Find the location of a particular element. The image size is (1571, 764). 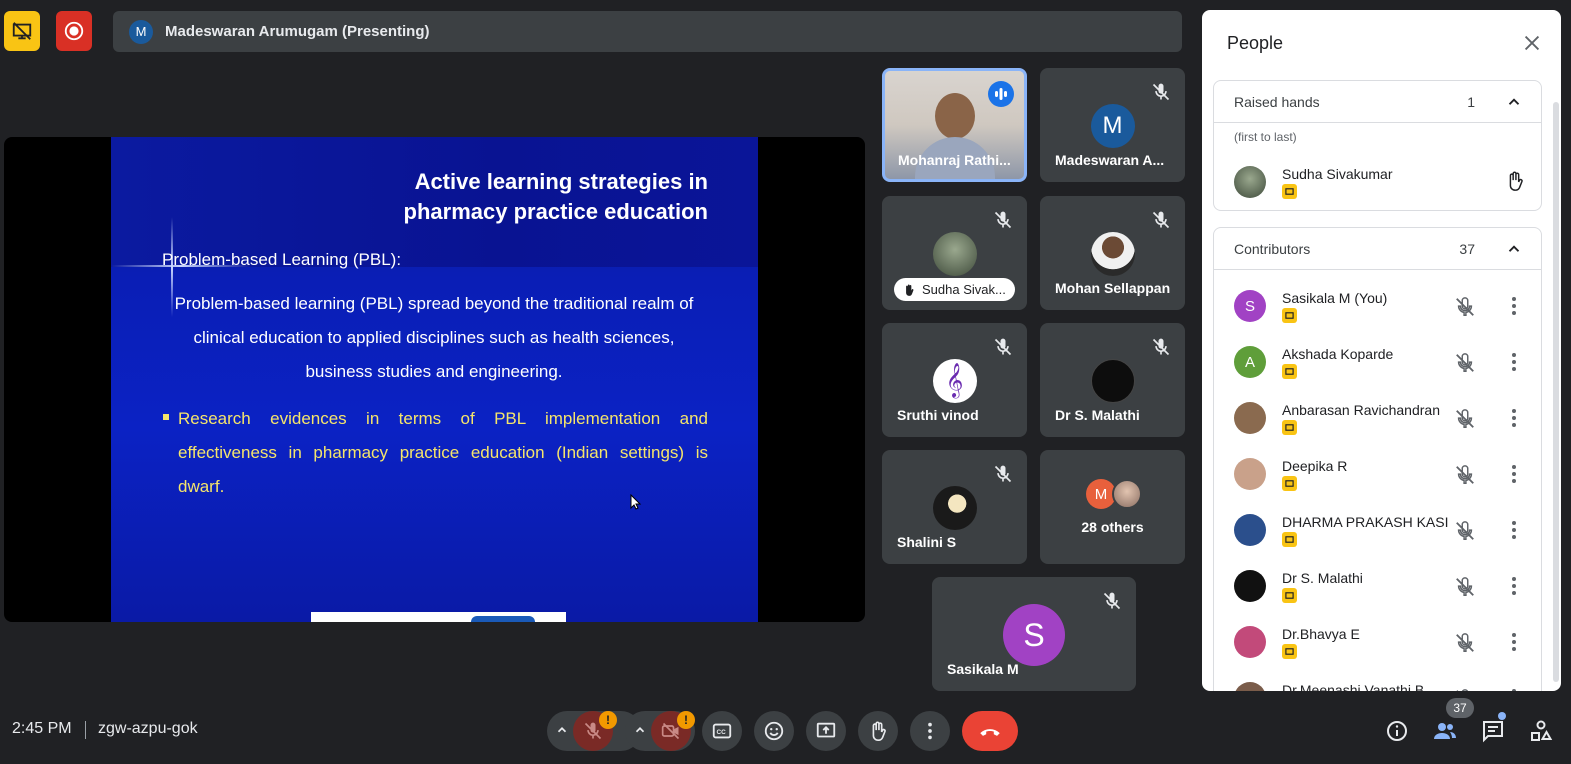

list-item: Dr.Bhavya E is located at coordinates (1384, 654).